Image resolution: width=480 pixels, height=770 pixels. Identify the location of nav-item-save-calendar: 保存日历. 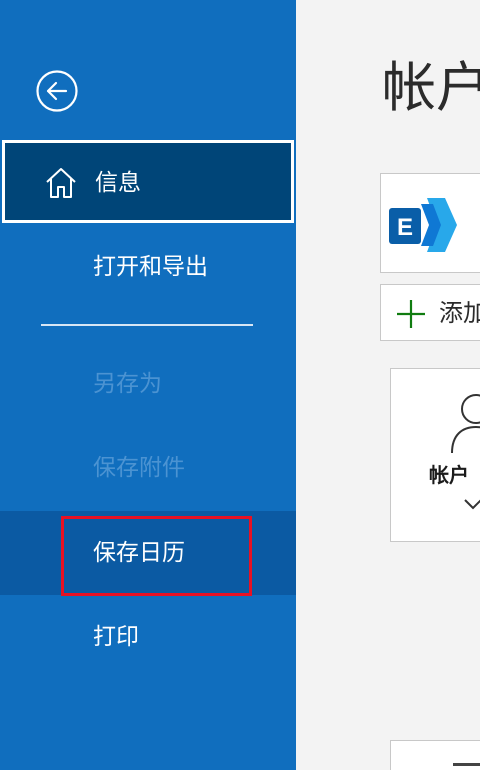
(148, 553).